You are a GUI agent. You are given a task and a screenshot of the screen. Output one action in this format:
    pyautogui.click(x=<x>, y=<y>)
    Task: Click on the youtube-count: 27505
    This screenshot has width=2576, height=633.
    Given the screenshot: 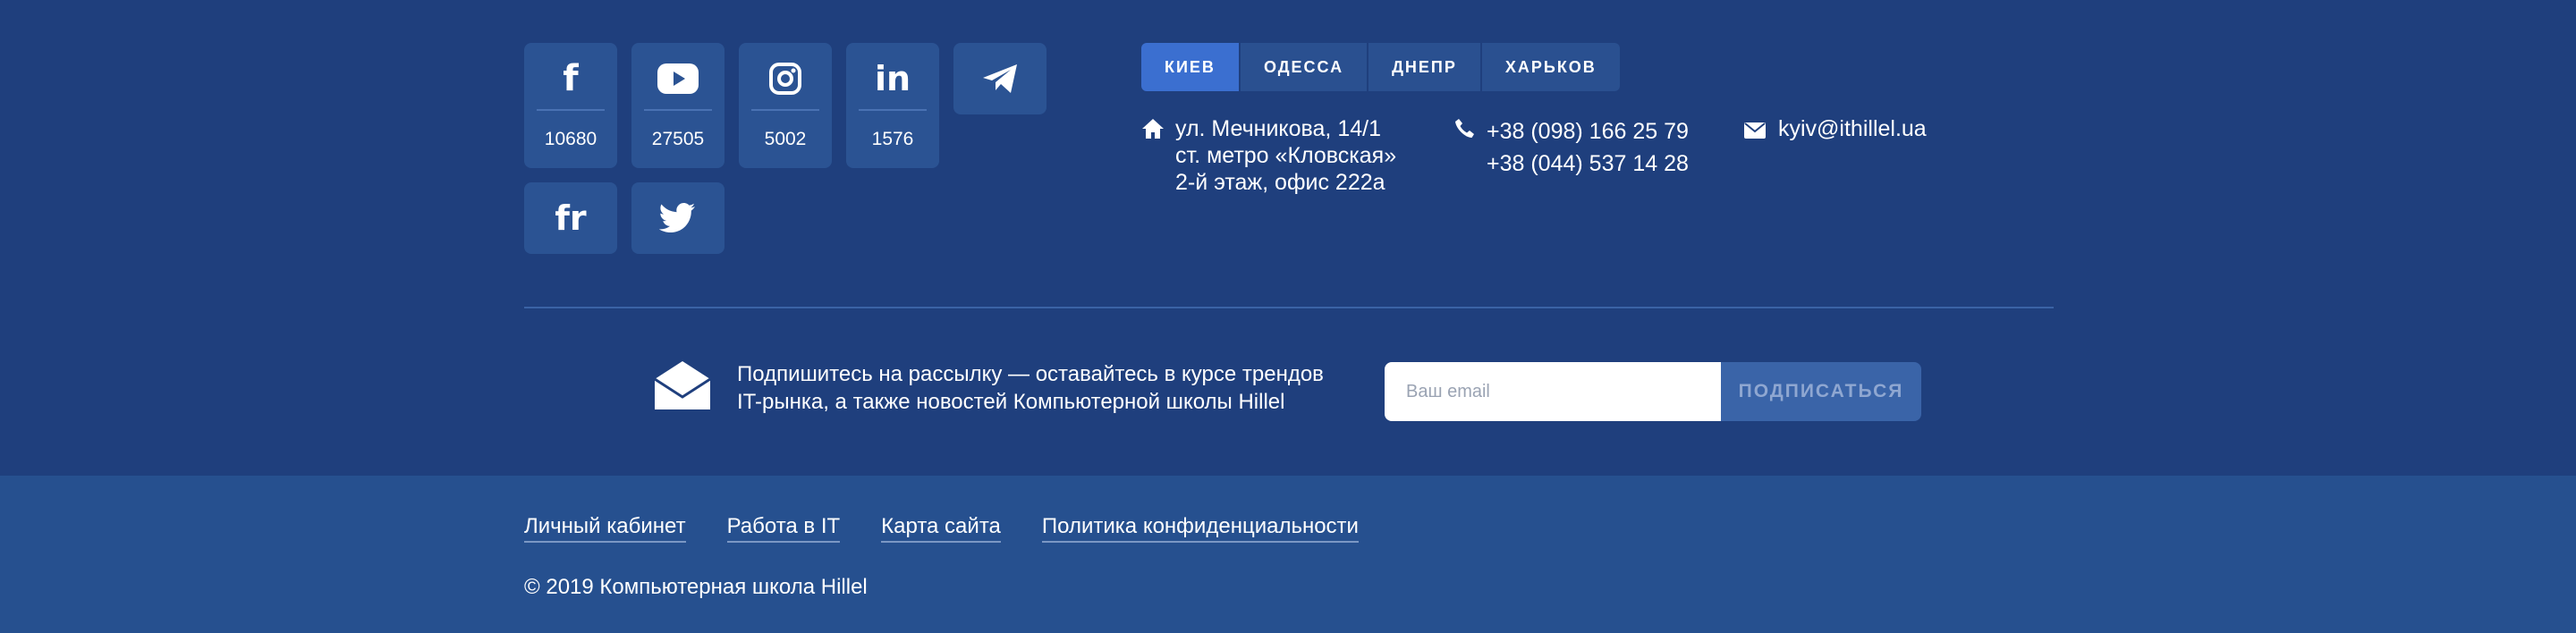 What is the action you would take?
    pyautogui.click(x=678, y=139)
    